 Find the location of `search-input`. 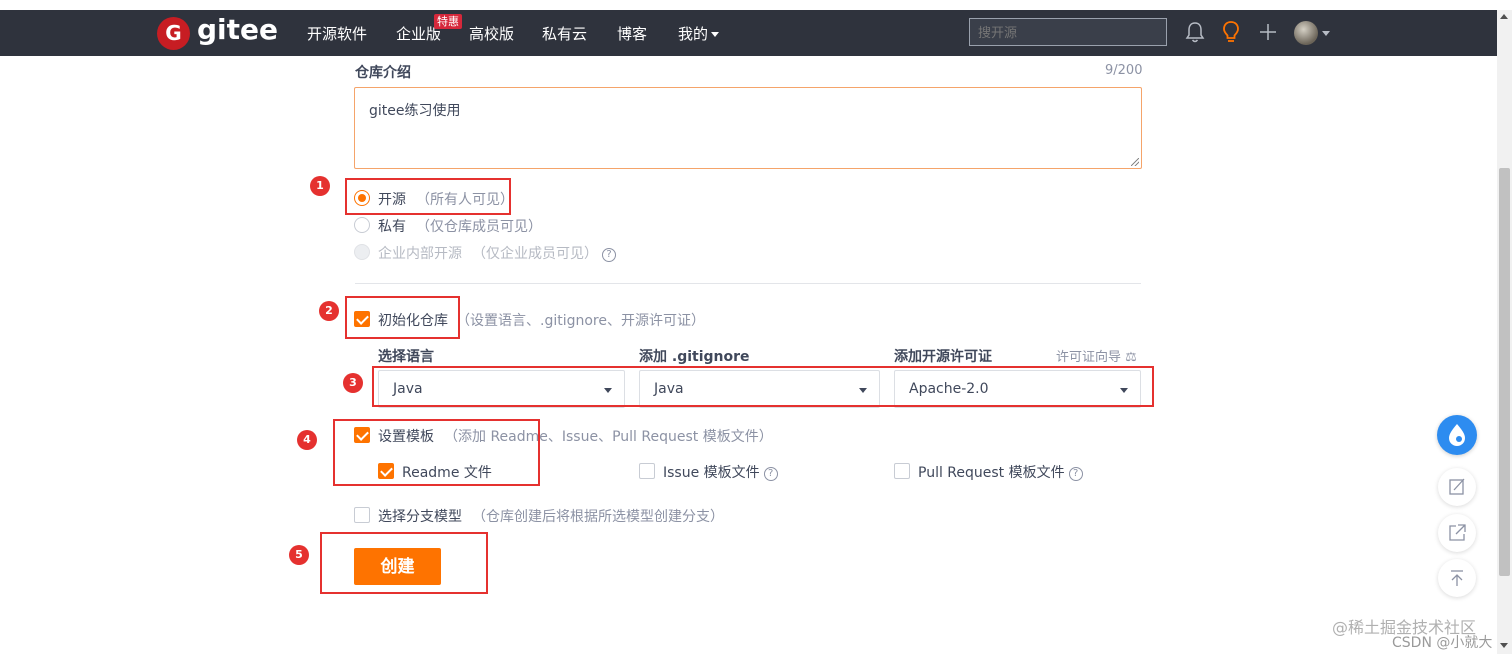

search-input is located at coordinates (1068, 32).